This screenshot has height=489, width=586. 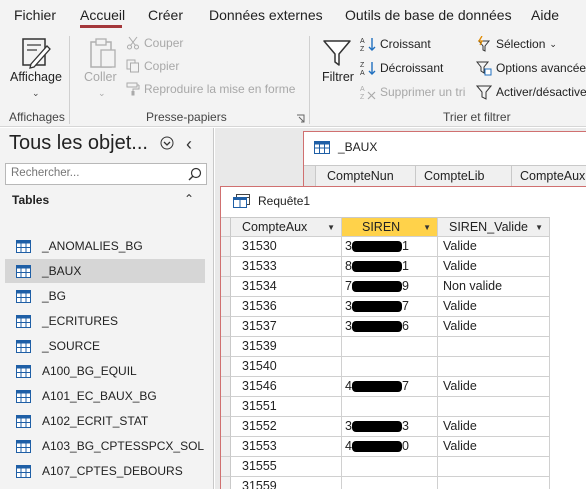 What do you see at coordinates (30, 200) in the screenshot?
I see `nav-section-tables: Tables` at bounding box center [30, 200].